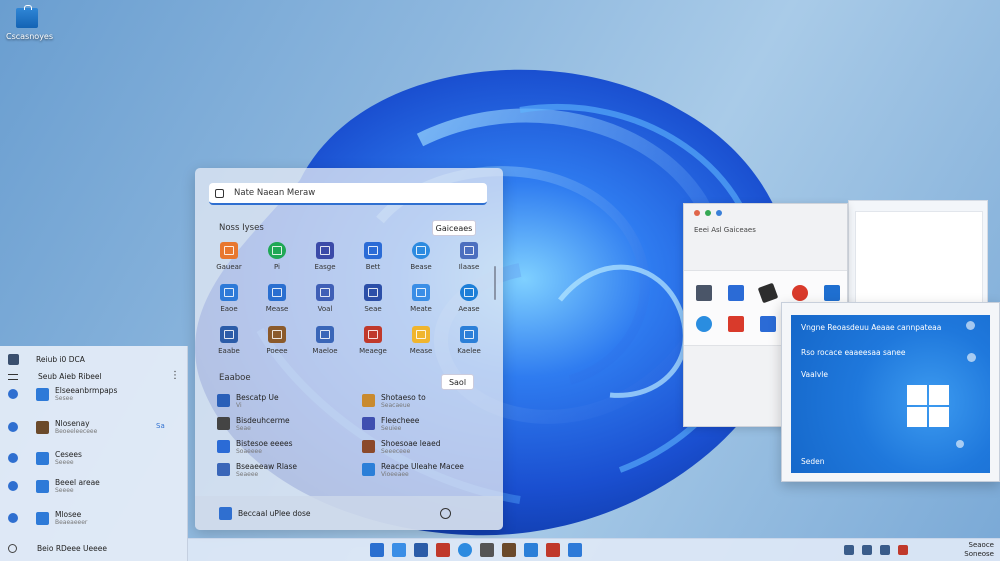 This screenshot has height=561, width=1000. I want to click on minimize-dot, so click(708, 213).